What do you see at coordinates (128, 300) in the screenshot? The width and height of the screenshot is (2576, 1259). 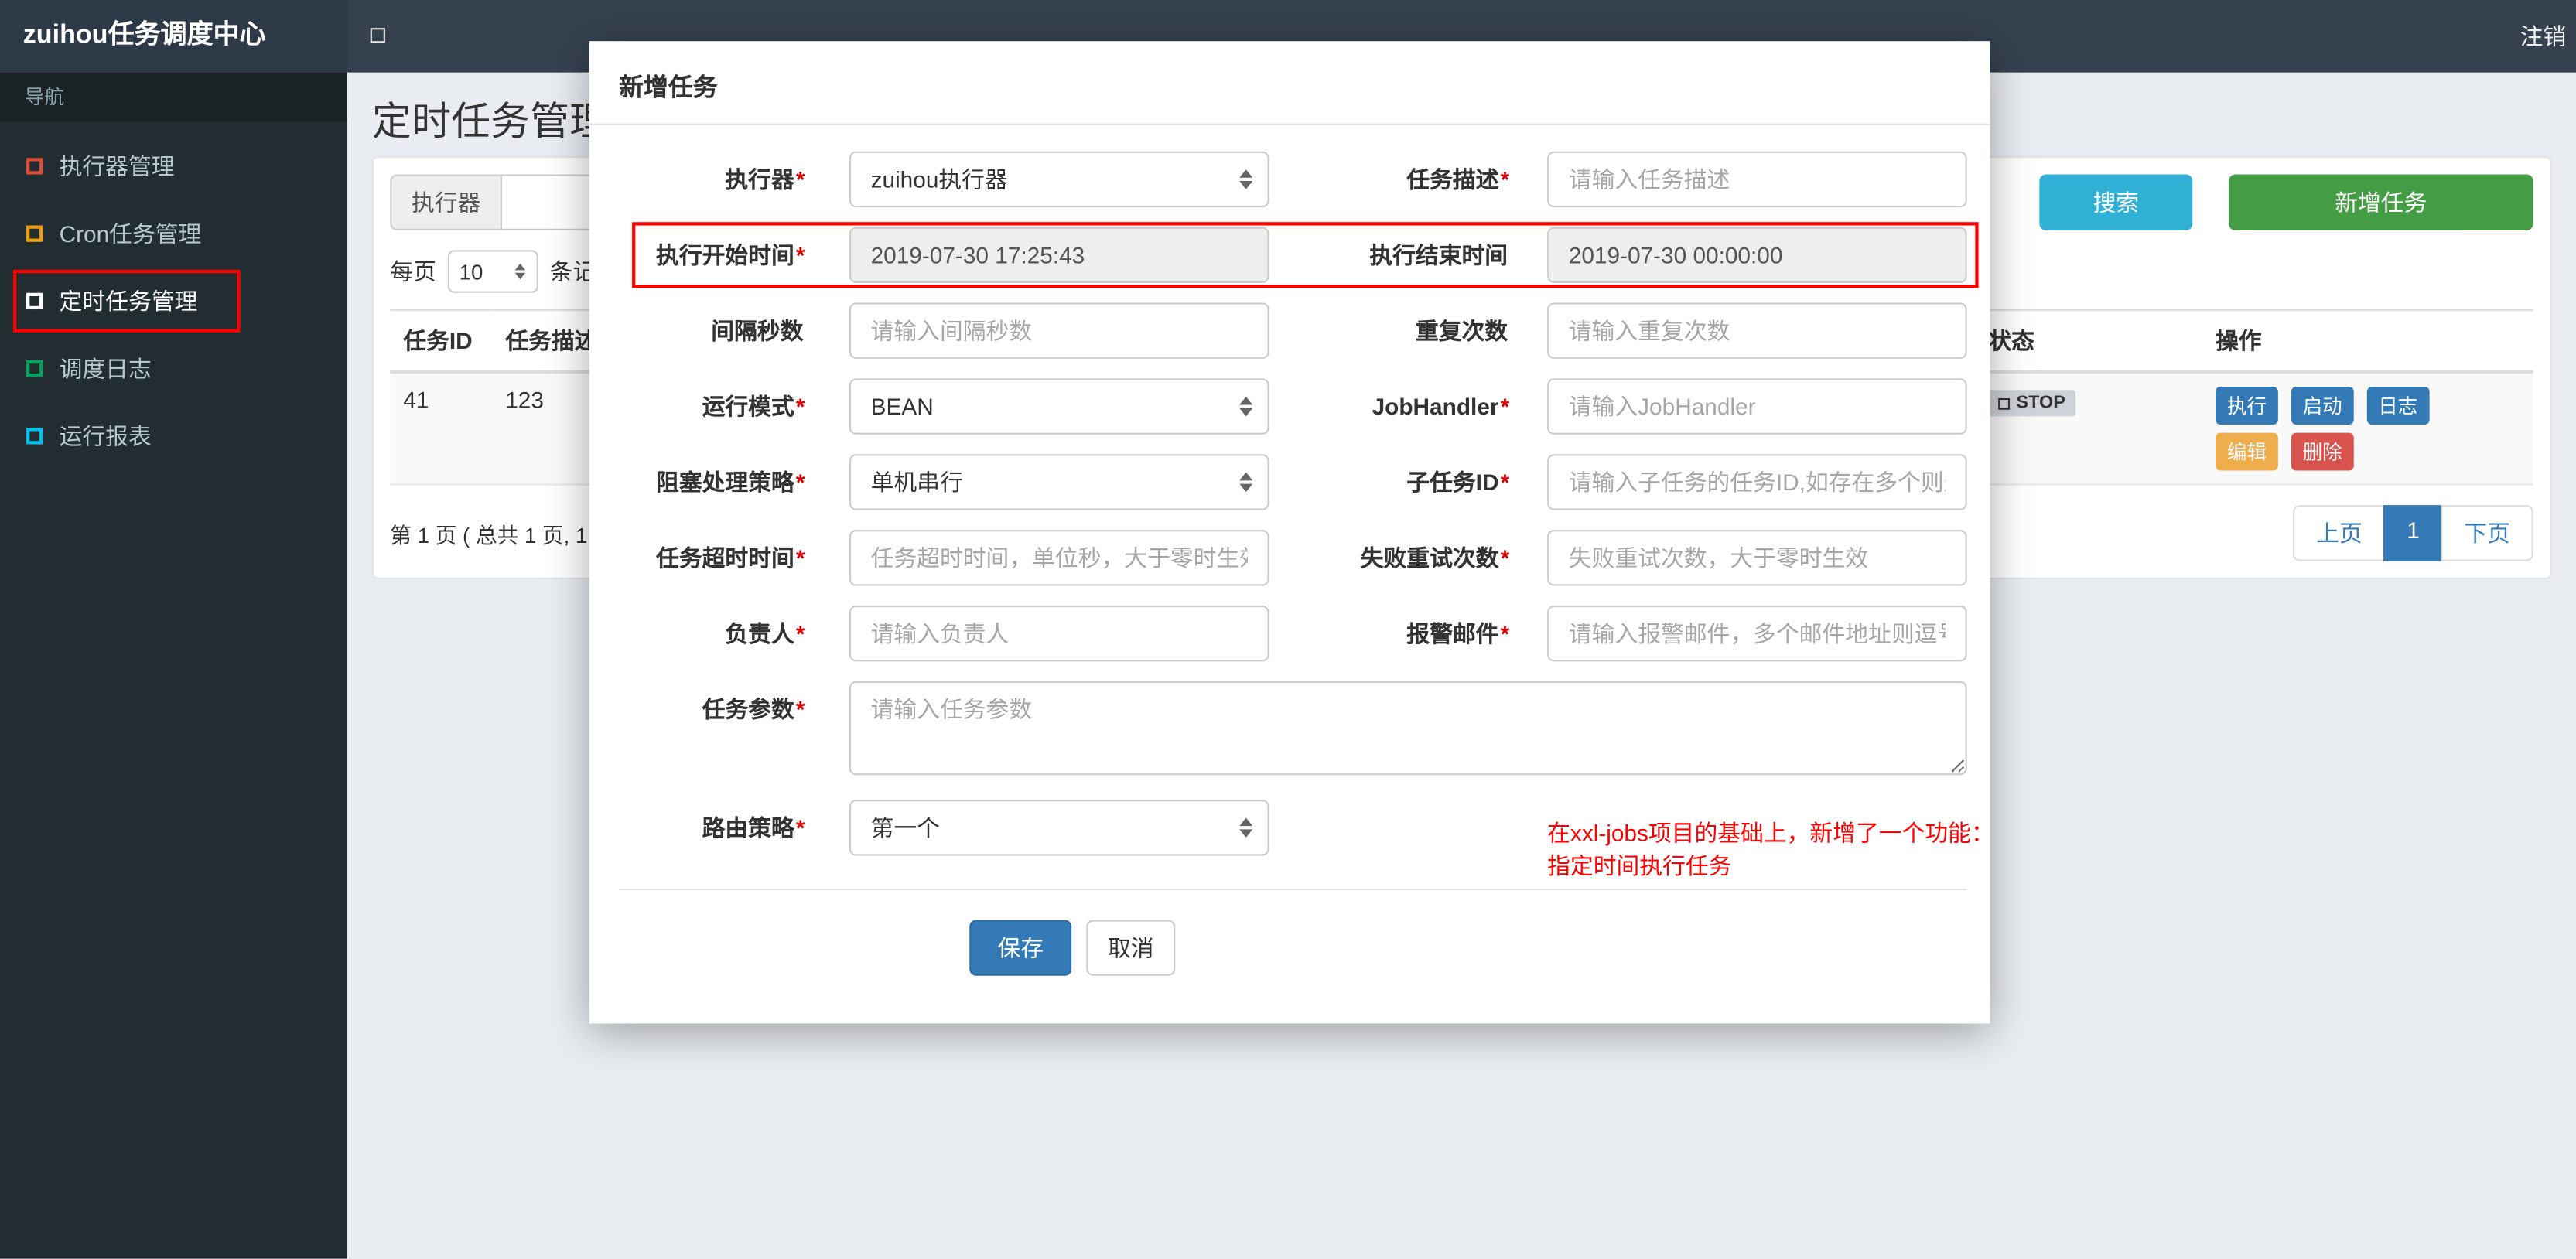 I see `sidebar-item-label: 定时任务管理` at bounding box center [128, 300].